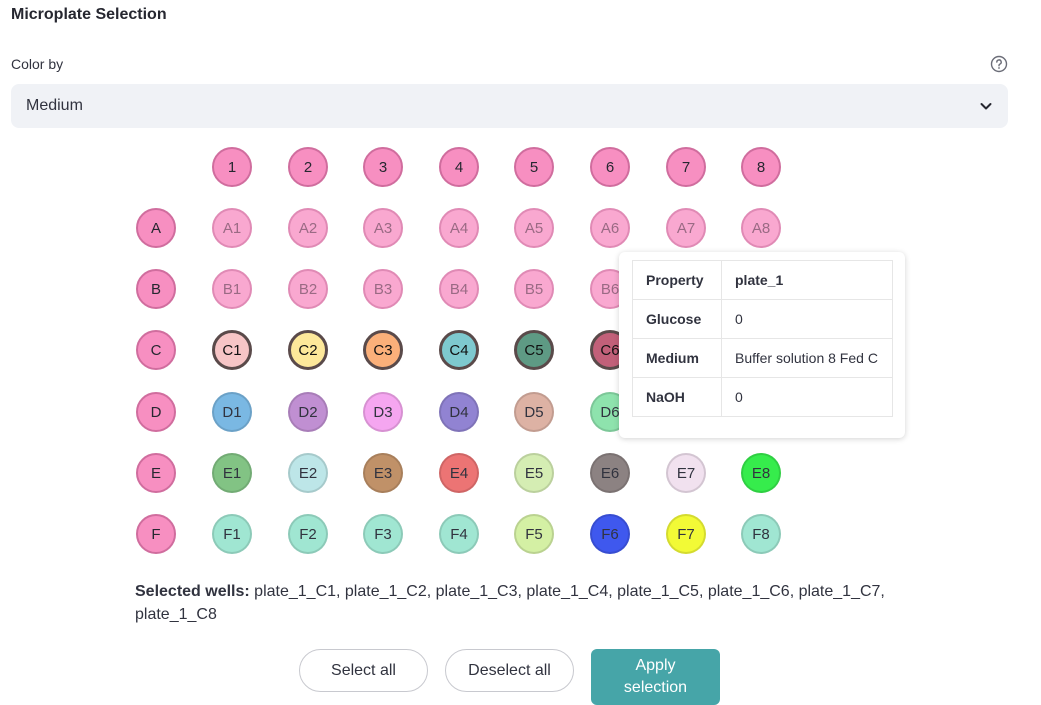 This screenshot has height=705, width=1041. What do you see at coordinates (232, 167) in the screenshot?
I see `column-header-1: 1` at bounding box center [232, 167].